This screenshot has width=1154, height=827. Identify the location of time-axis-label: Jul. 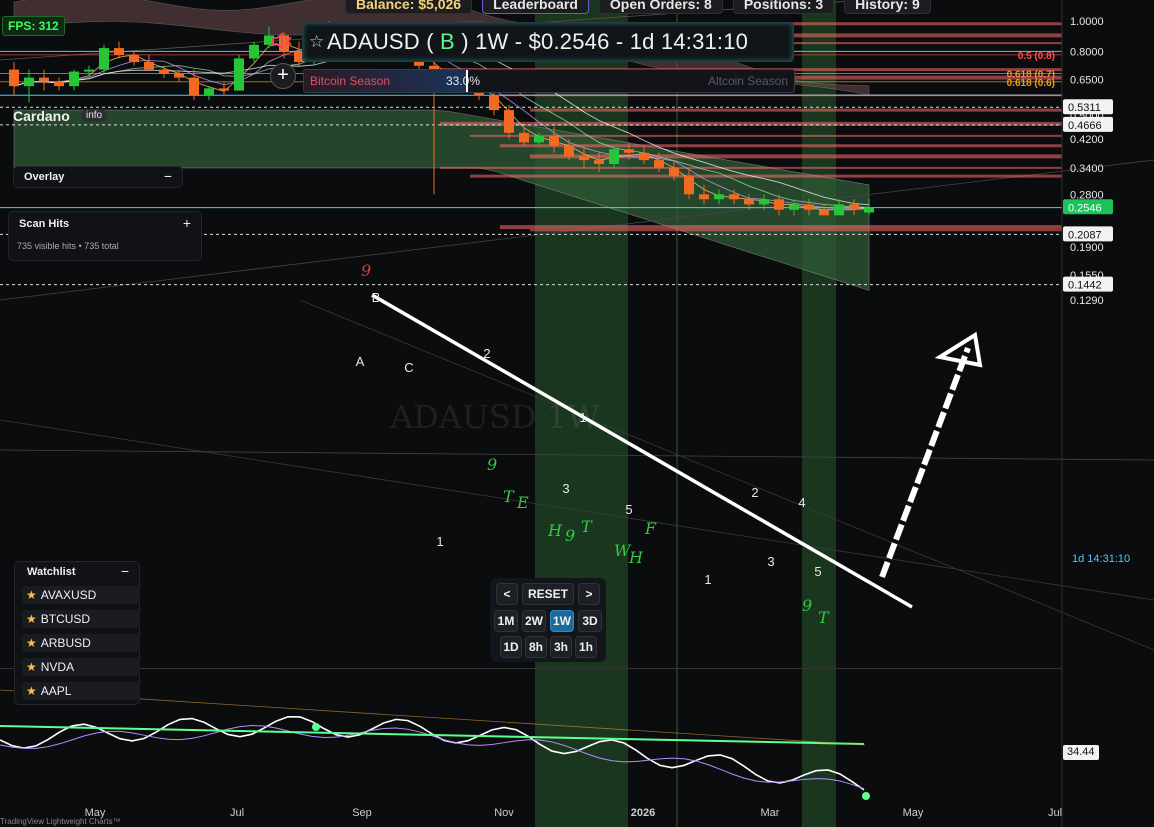
(237, 813).